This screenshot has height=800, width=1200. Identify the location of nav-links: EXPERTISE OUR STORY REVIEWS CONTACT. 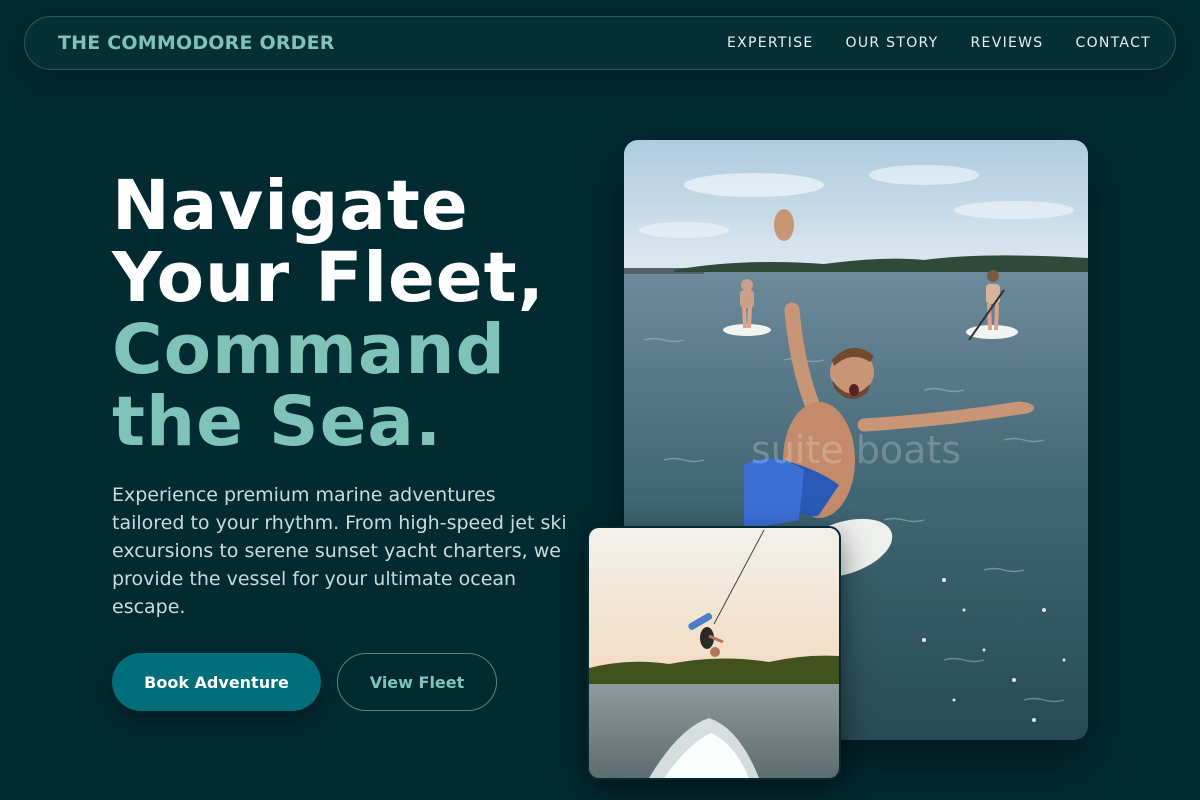
(939, 43).